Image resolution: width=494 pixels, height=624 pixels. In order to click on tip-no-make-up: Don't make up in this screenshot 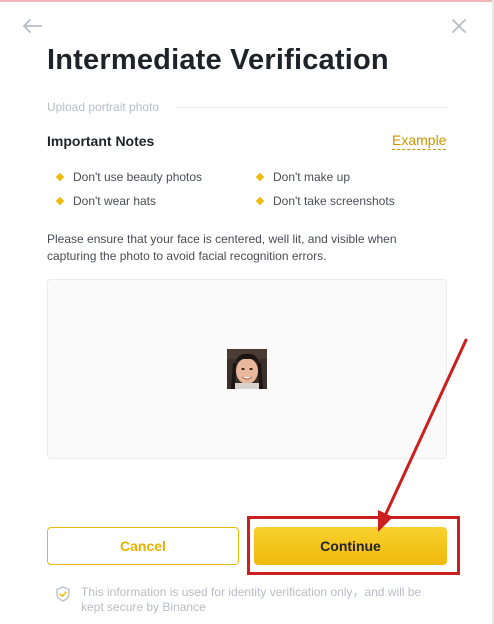, I will do `click(302, 177)`.